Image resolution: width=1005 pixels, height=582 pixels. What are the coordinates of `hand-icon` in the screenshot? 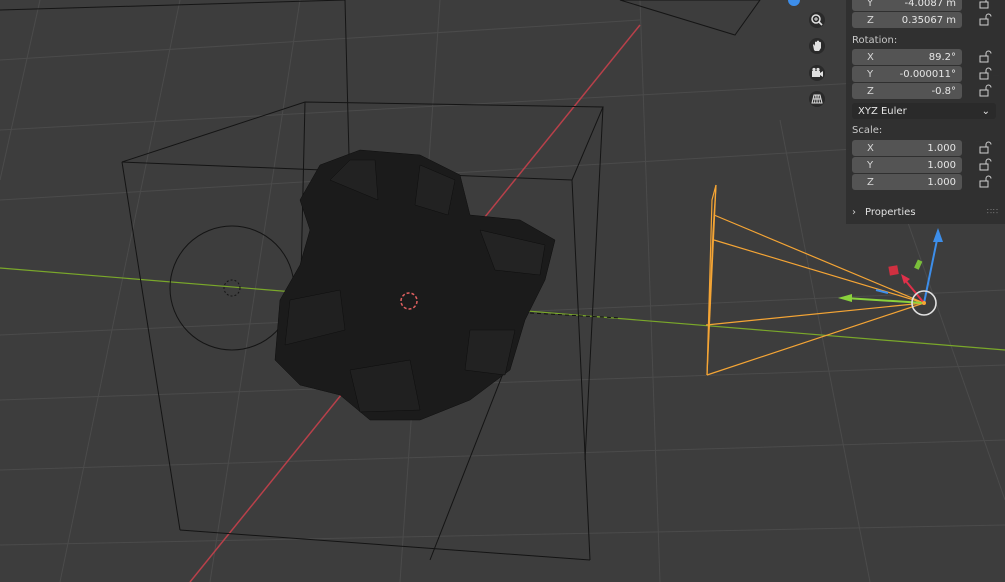 It's located at (817, 46).